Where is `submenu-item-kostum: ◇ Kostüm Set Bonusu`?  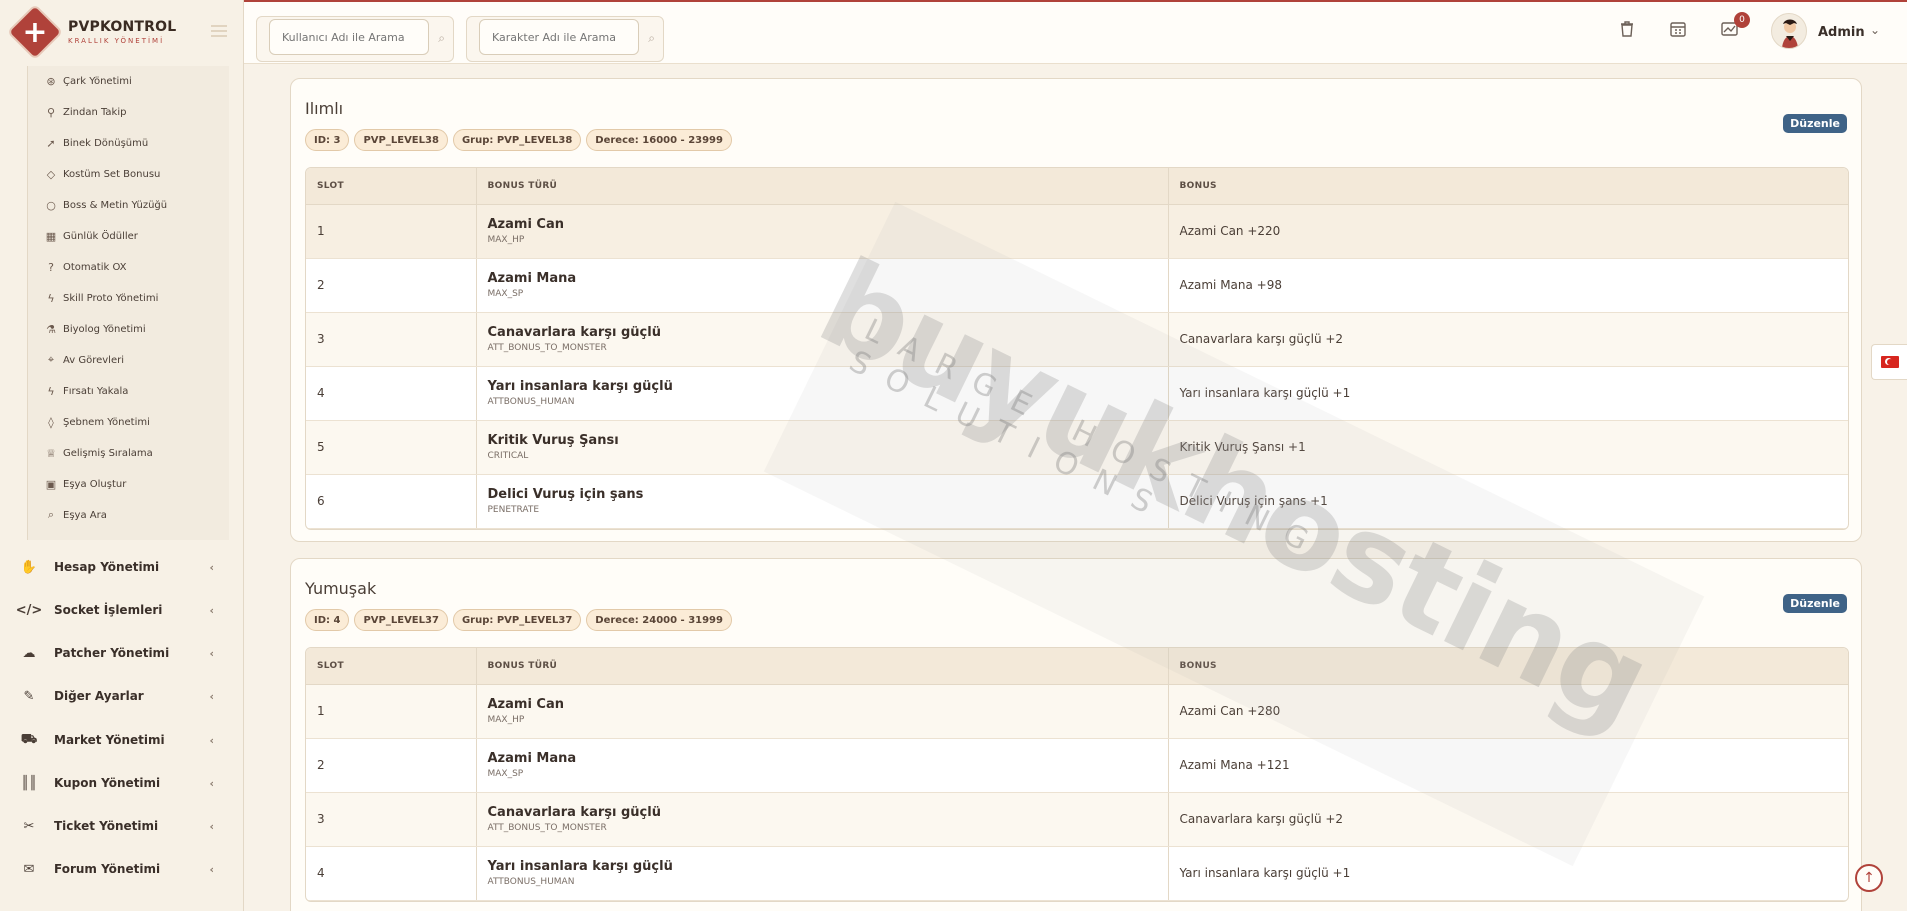
submenu-item-kostum: ◇ Kostüm Set Bonusu is located at coordinates (102, 174).